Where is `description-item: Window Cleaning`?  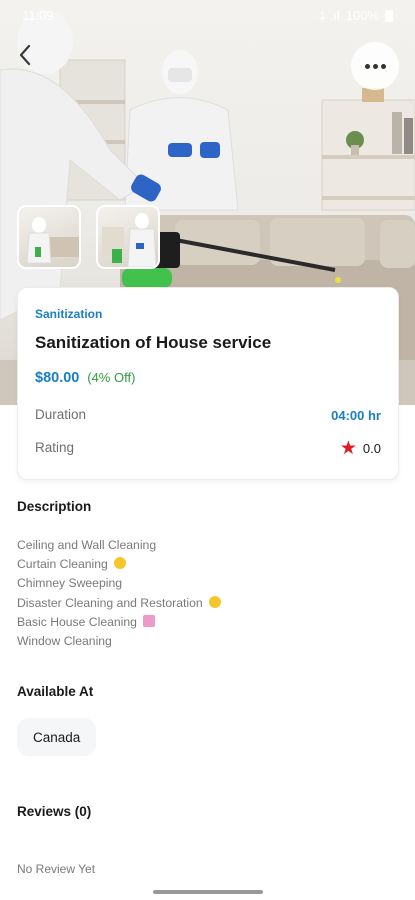
description-item: Window Cleaning is located at coordinates (64, 641).